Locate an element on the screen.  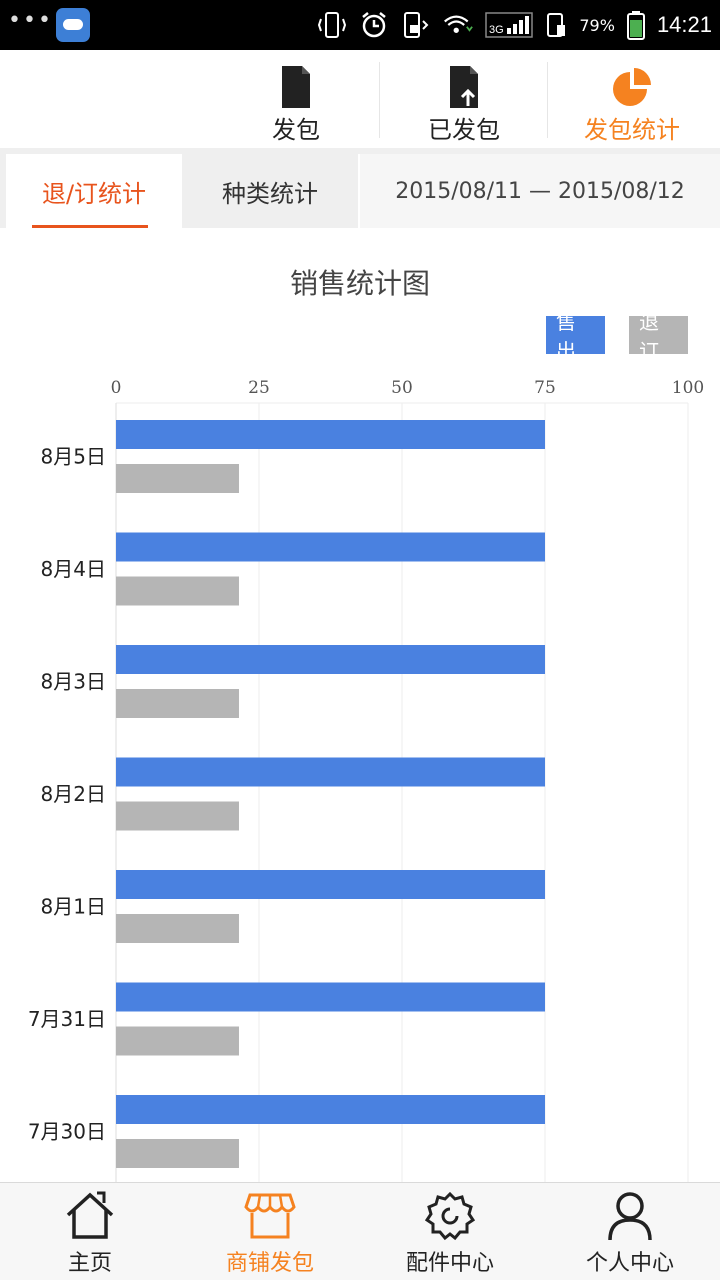
weather-app-icon is located at coordinates (73, 25).